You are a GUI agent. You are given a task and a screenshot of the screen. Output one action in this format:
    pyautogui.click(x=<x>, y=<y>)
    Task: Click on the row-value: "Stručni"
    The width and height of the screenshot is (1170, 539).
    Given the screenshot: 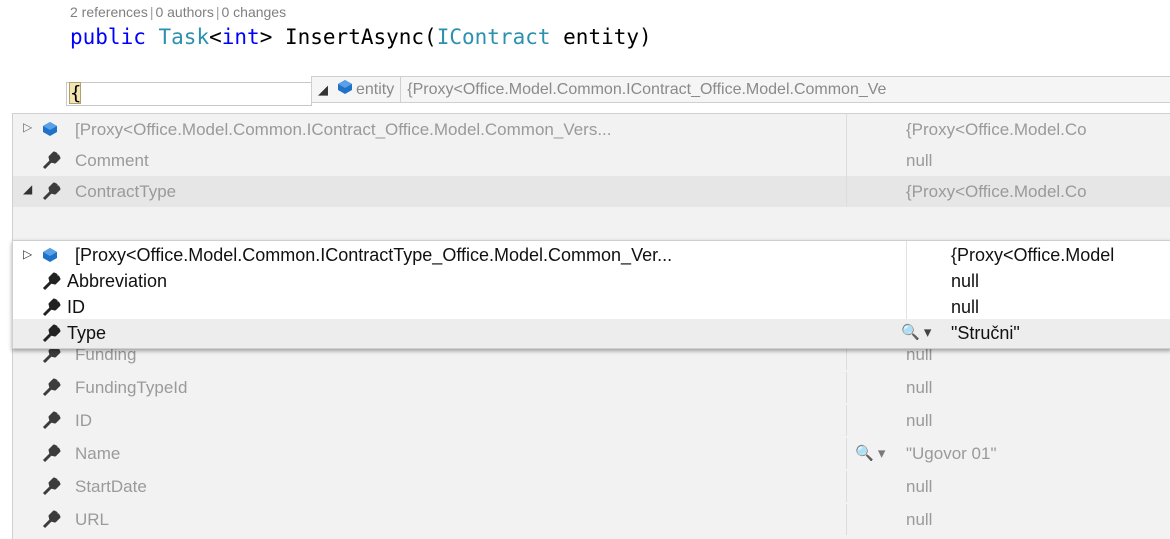 What is the action you would take?
    pyautogui.click(x=985, y=333)
    